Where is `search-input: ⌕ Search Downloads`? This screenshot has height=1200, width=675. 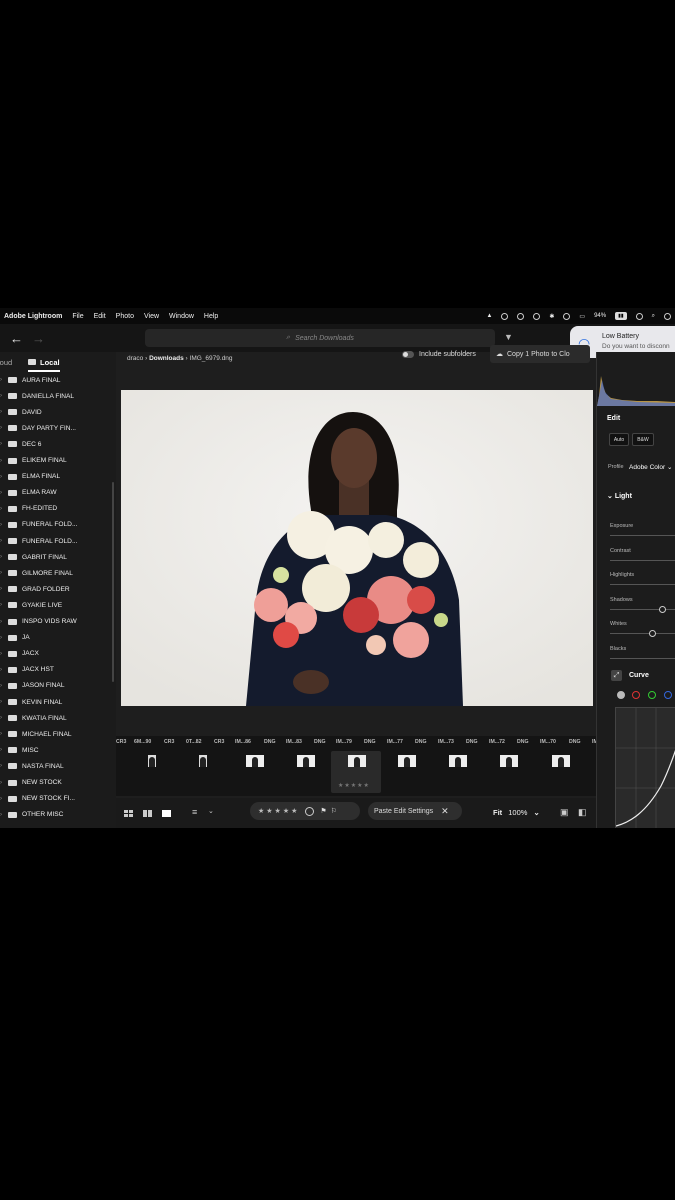 search-input: ⌕ Search Downloads is located at coordinates (320, 338).